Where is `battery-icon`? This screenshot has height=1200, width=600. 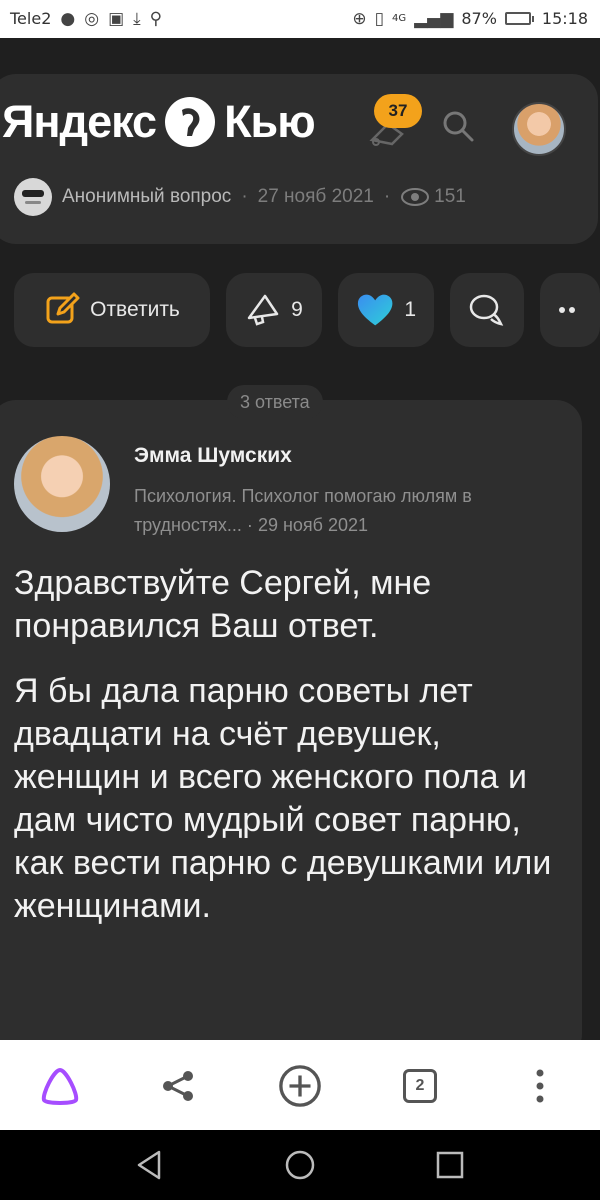 battery-icon is located at coordinates (519, 18).